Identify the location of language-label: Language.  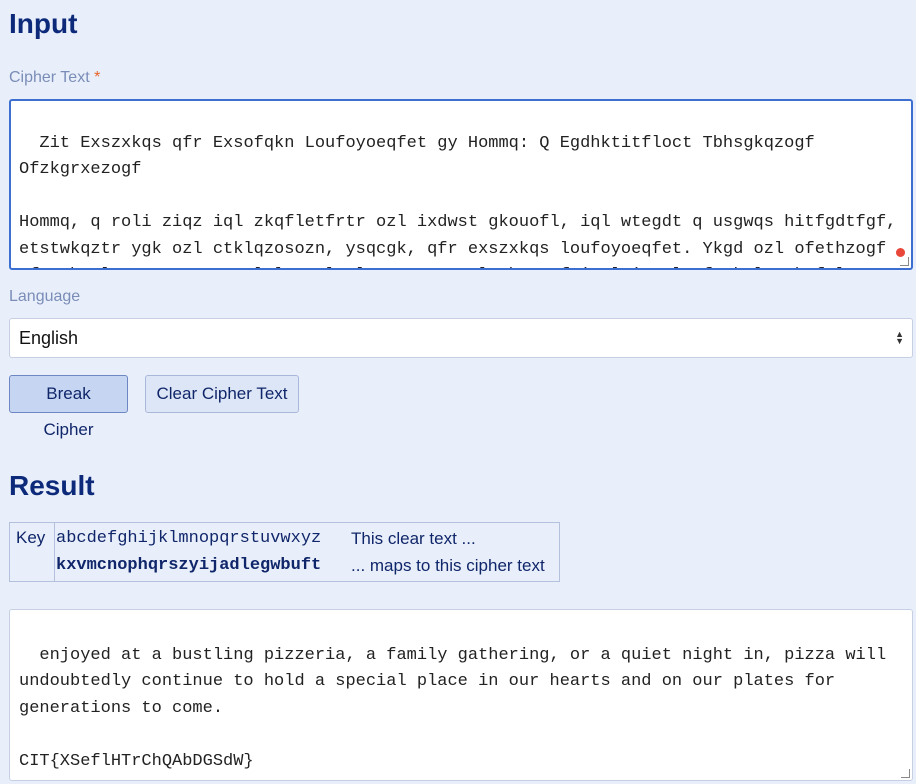
(45, 296).